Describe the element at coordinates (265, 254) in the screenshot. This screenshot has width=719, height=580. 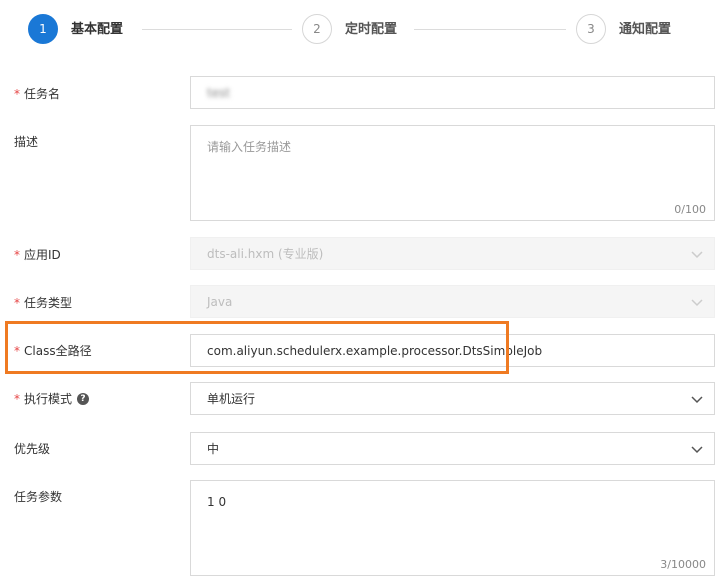
I see `app-id-value: dts-ali.hxm (专业版)` at that location.